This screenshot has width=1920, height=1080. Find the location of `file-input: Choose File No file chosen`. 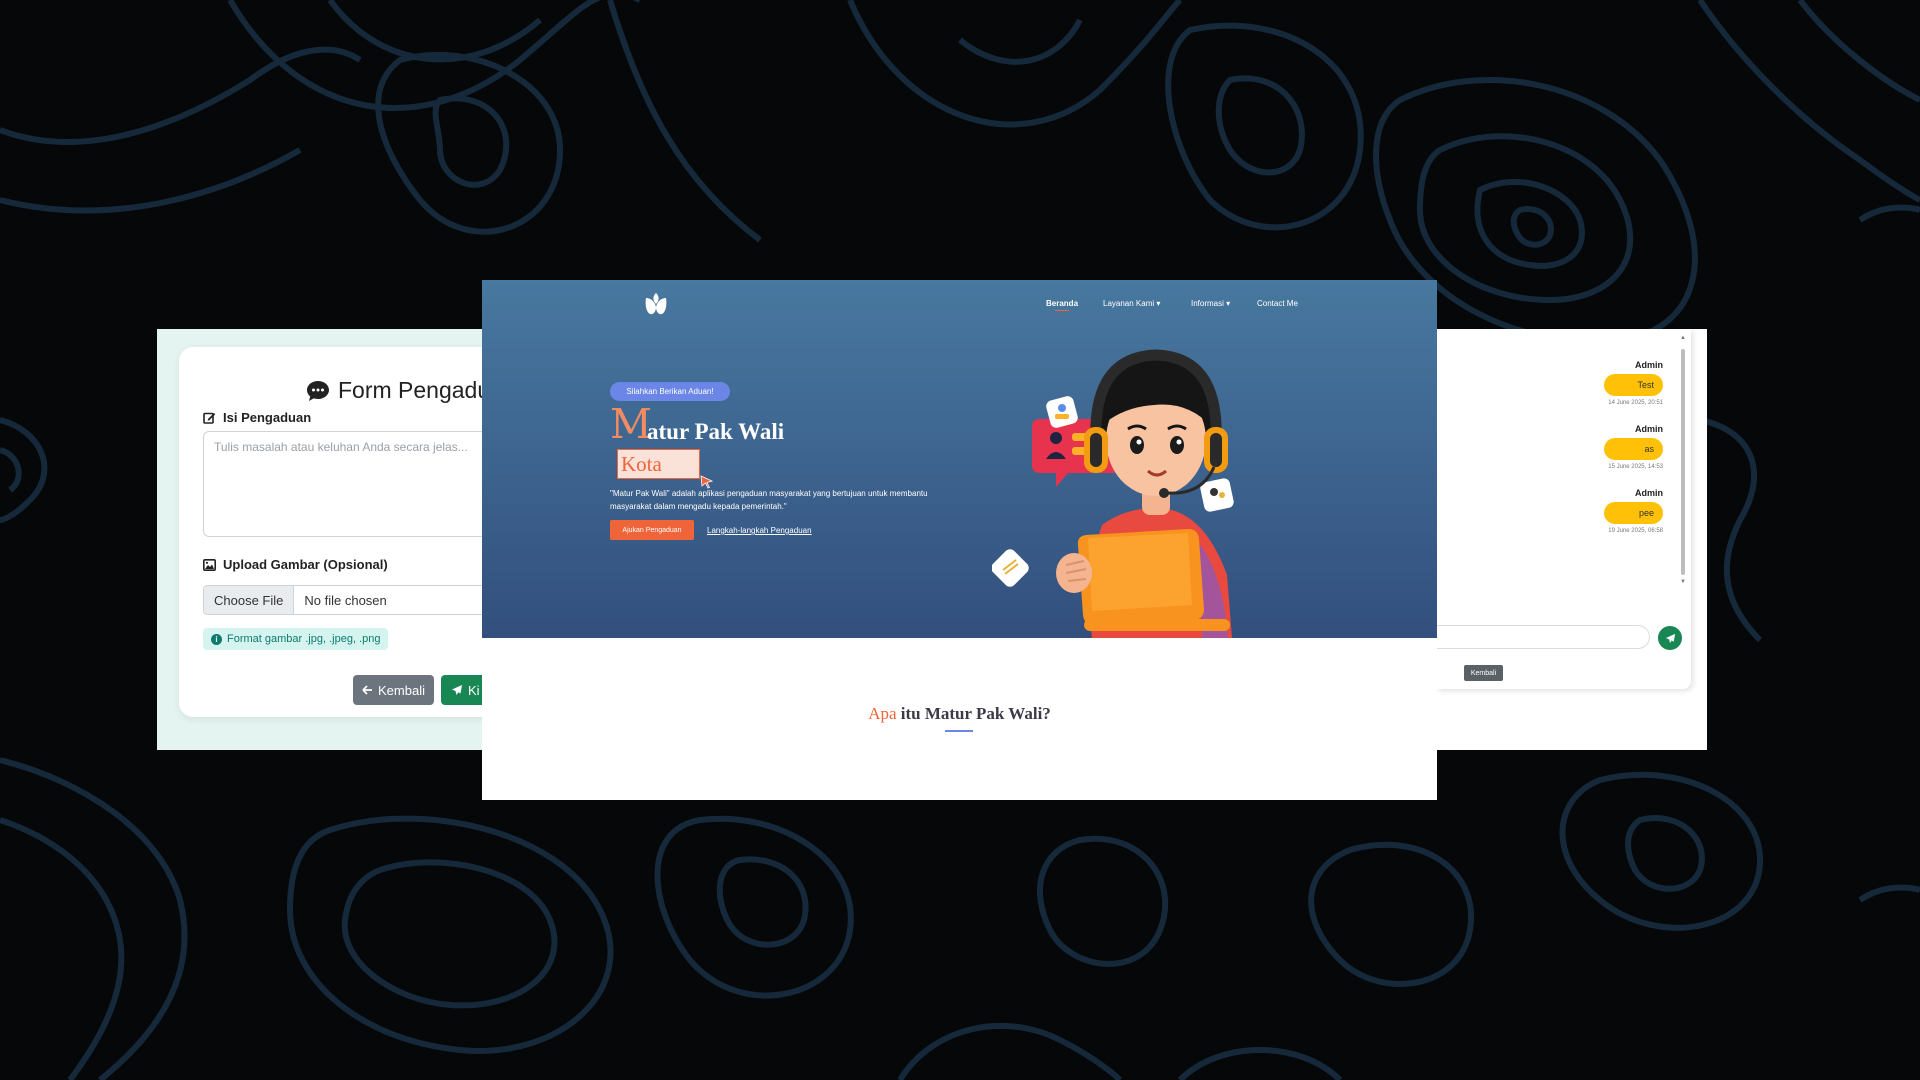

file-input: Choose File No file chosen is located at coordinates (350, 600).